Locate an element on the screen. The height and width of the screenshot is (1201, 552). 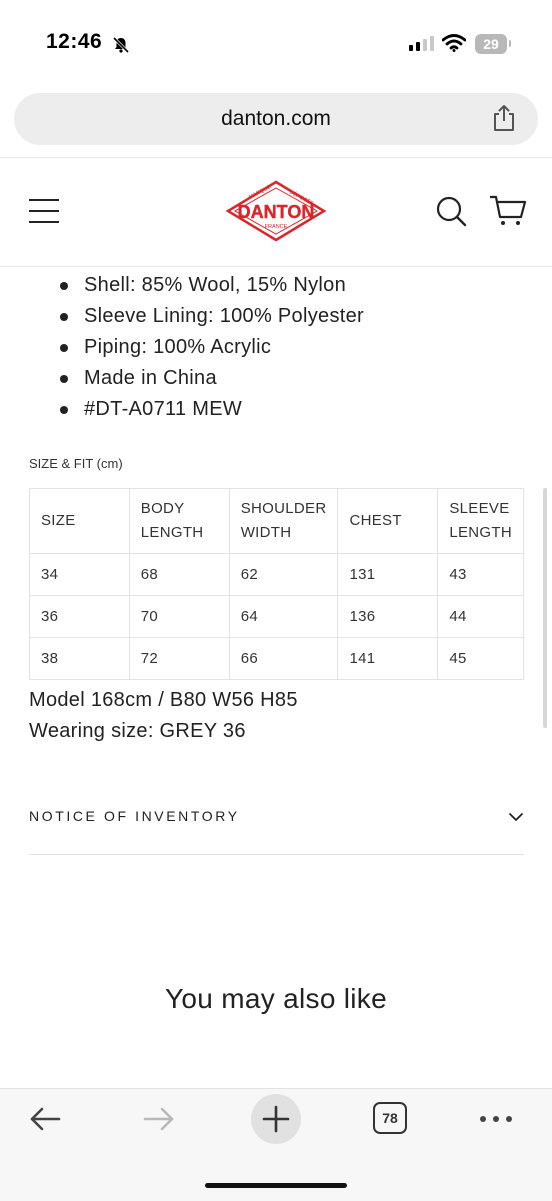
search-icon is located at coordinates (451, 213).